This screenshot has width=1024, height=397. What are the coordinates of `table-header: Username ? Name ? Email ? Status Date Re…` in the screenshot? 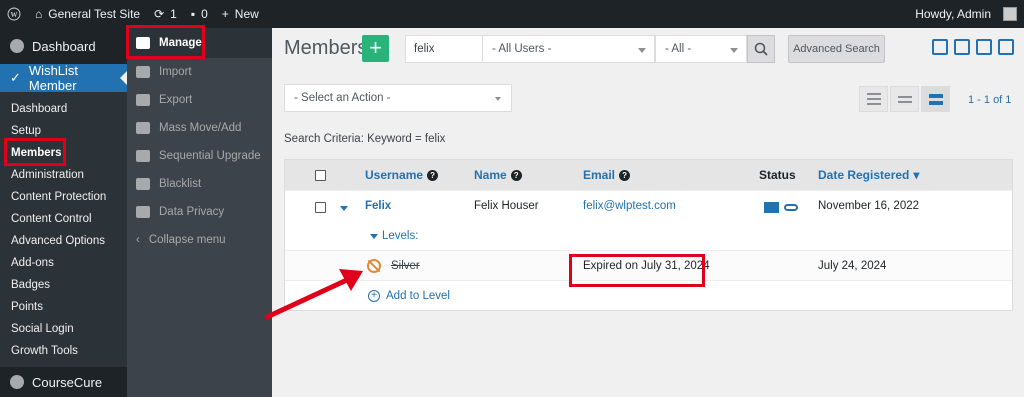 It's located at (648, 175).